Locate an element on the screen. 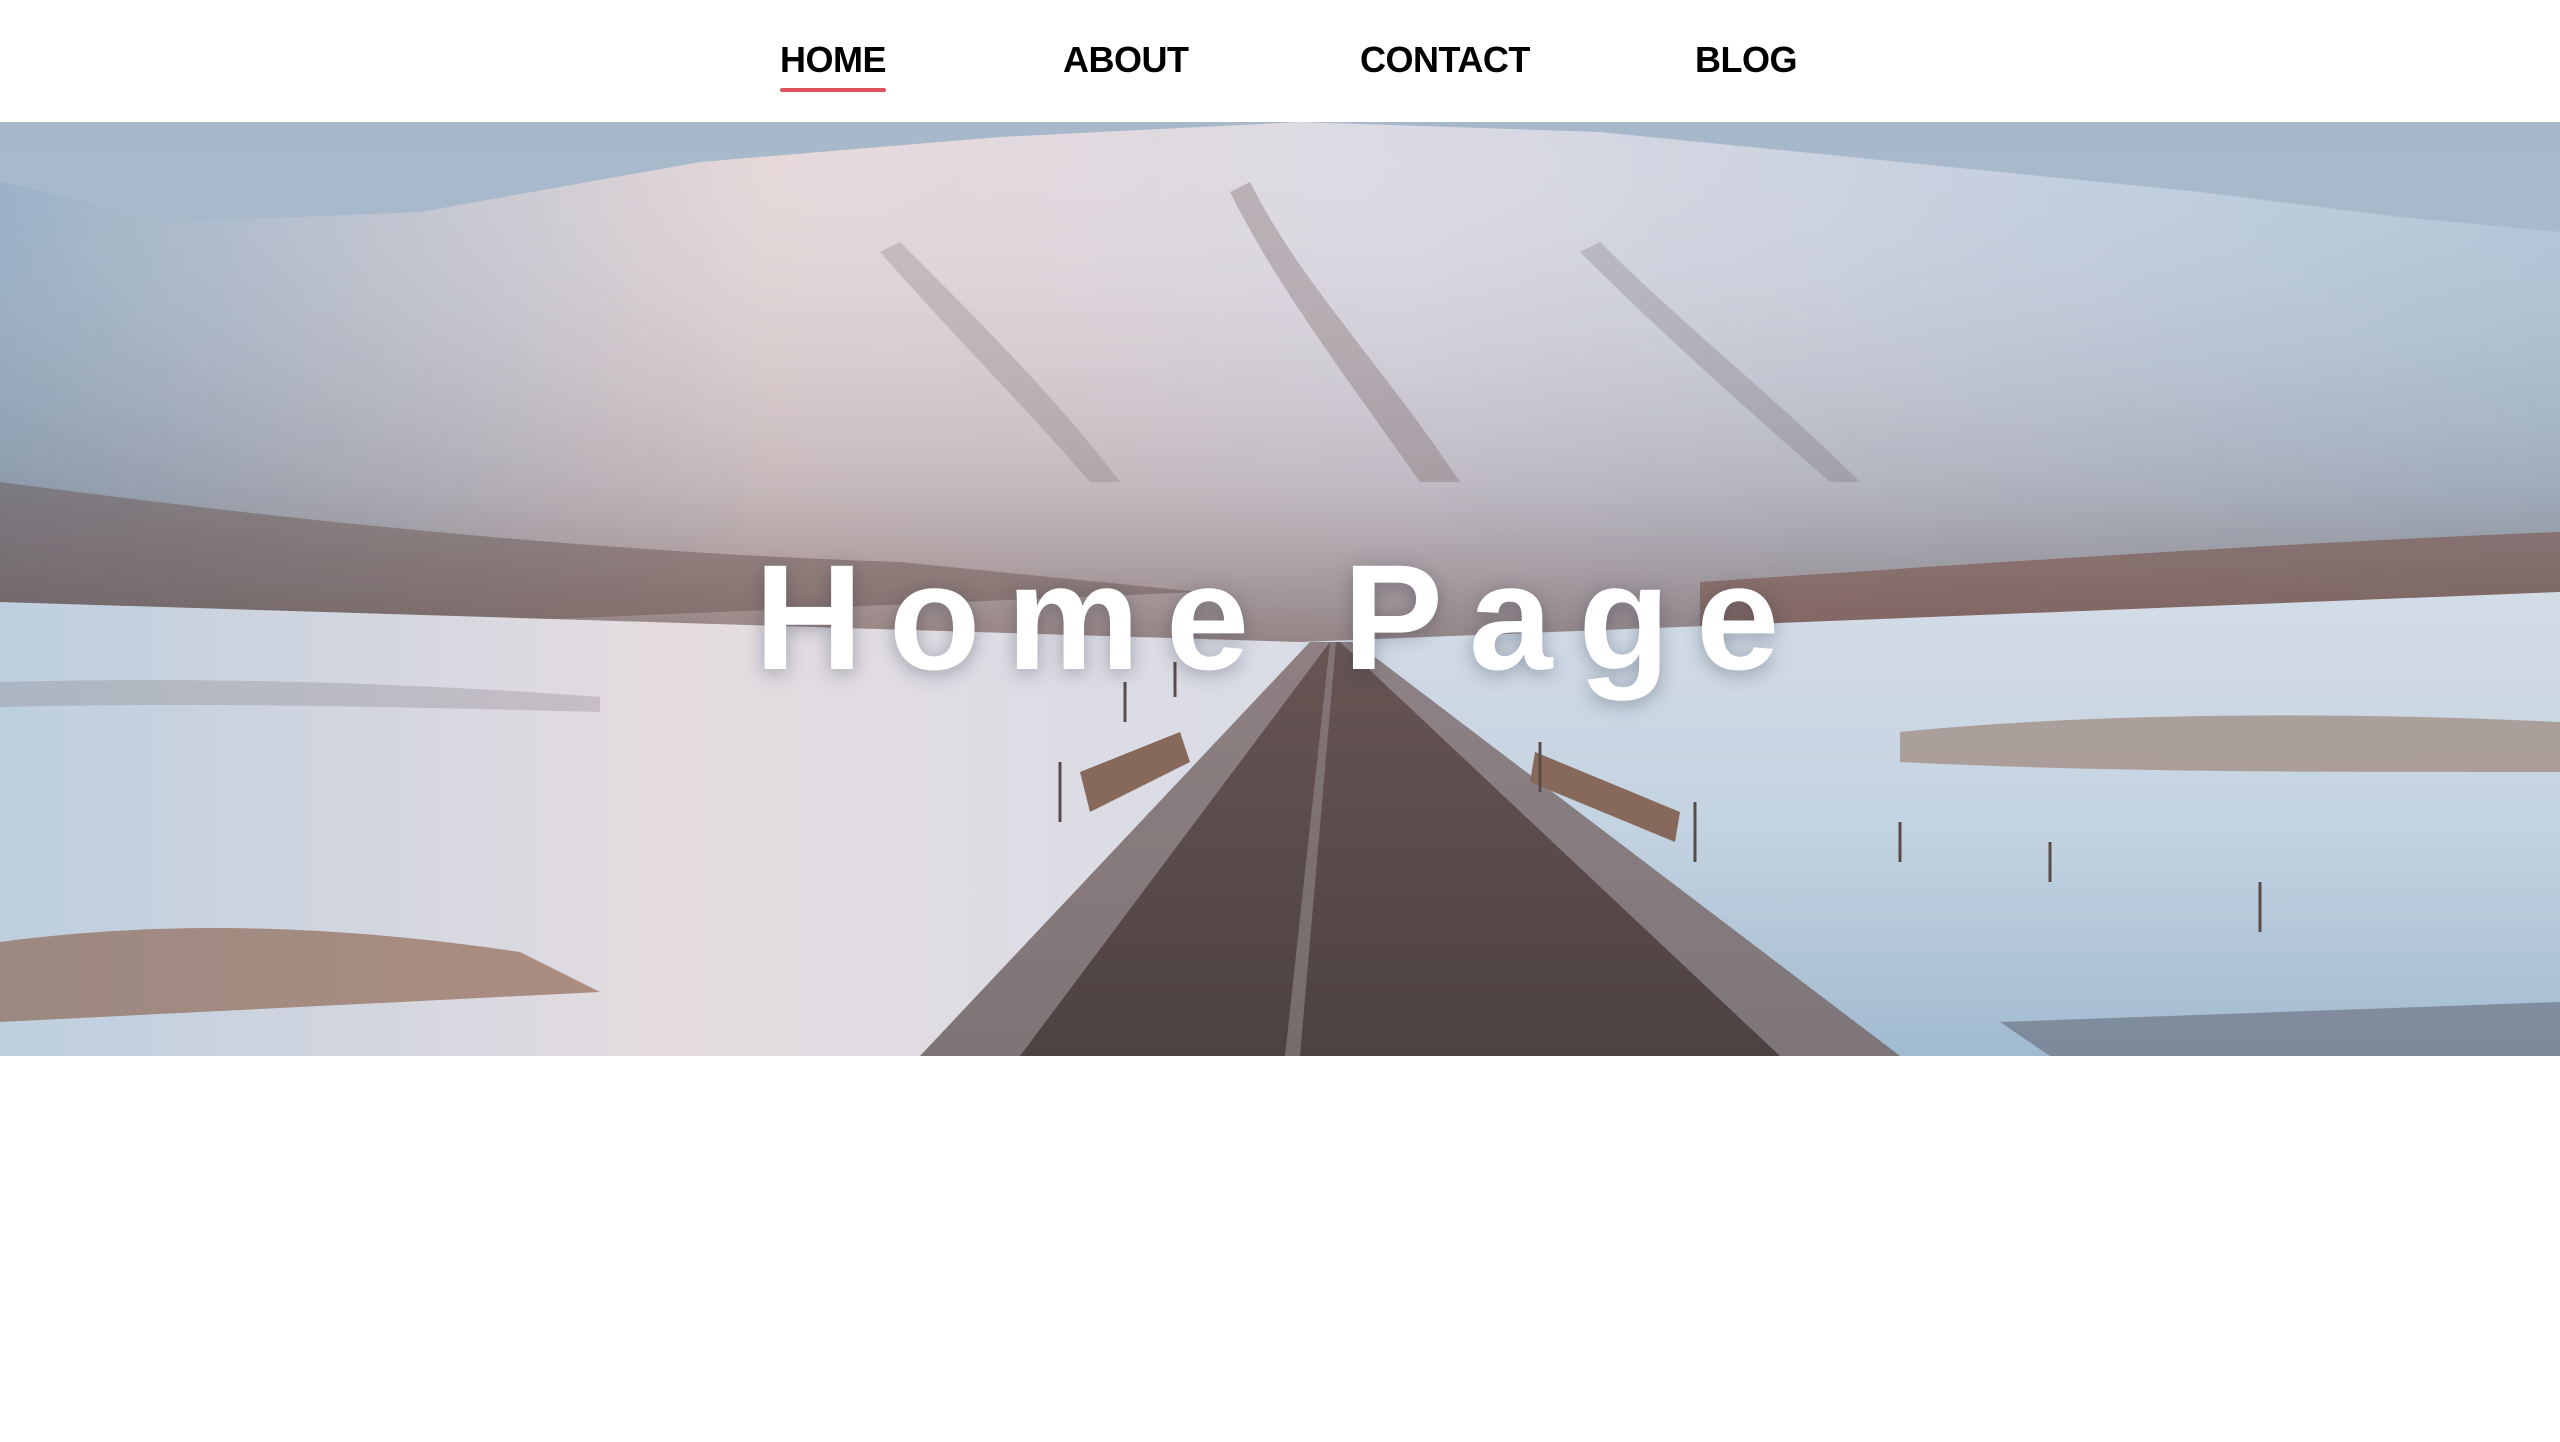 The width and height of the screenshot is (2560, 1442). nav-link-about: ABOUT is located at coordinates (1126, 60).